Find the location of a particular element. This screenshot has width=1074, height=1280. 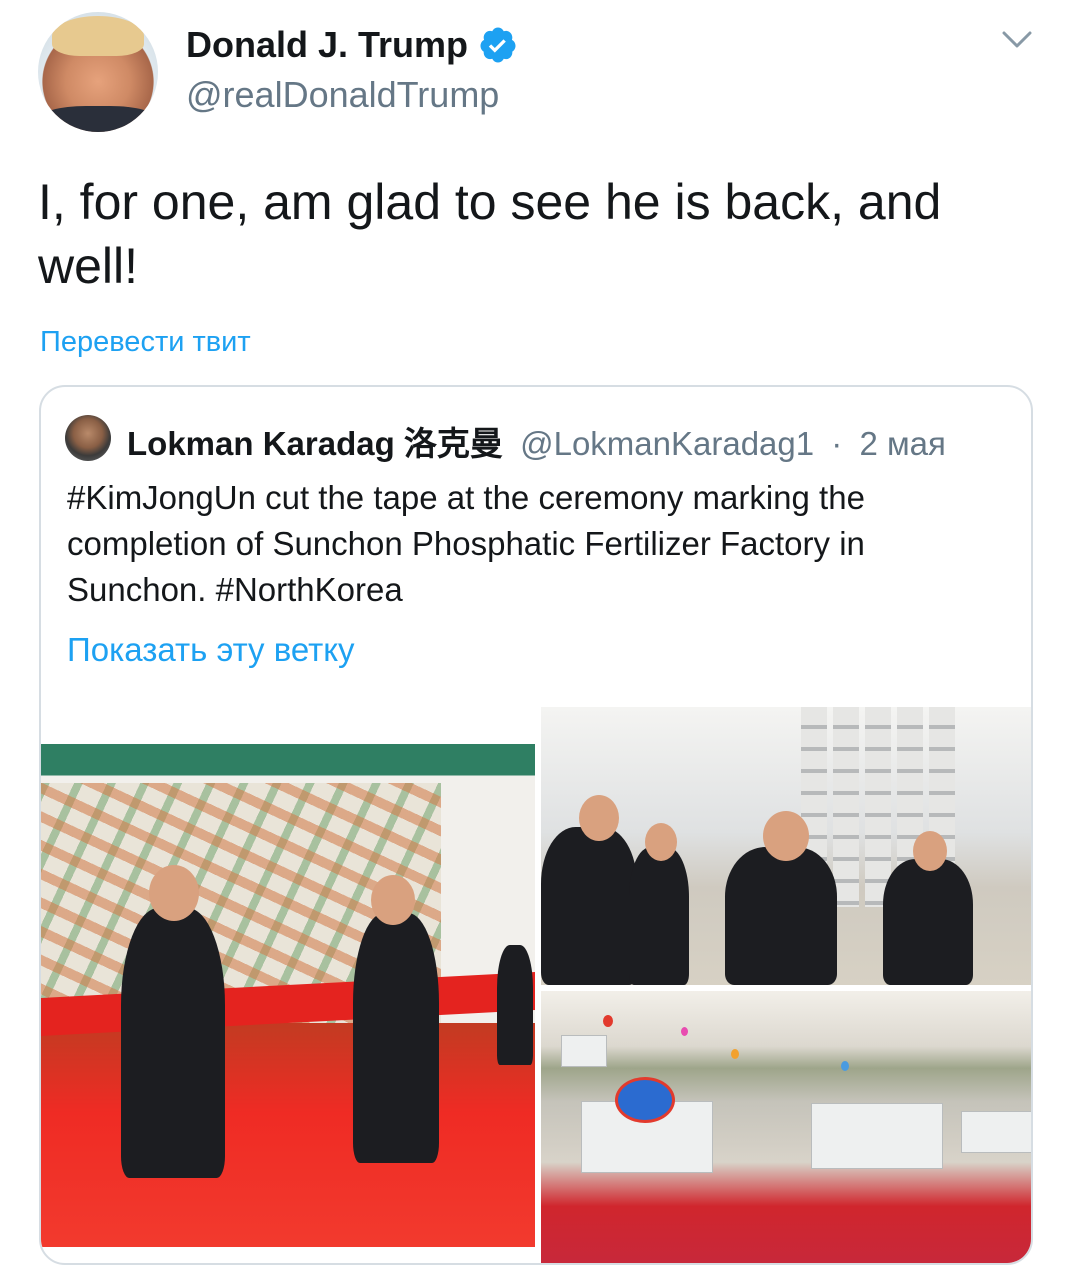

avatar-suit is located at coordinates (98, 119).